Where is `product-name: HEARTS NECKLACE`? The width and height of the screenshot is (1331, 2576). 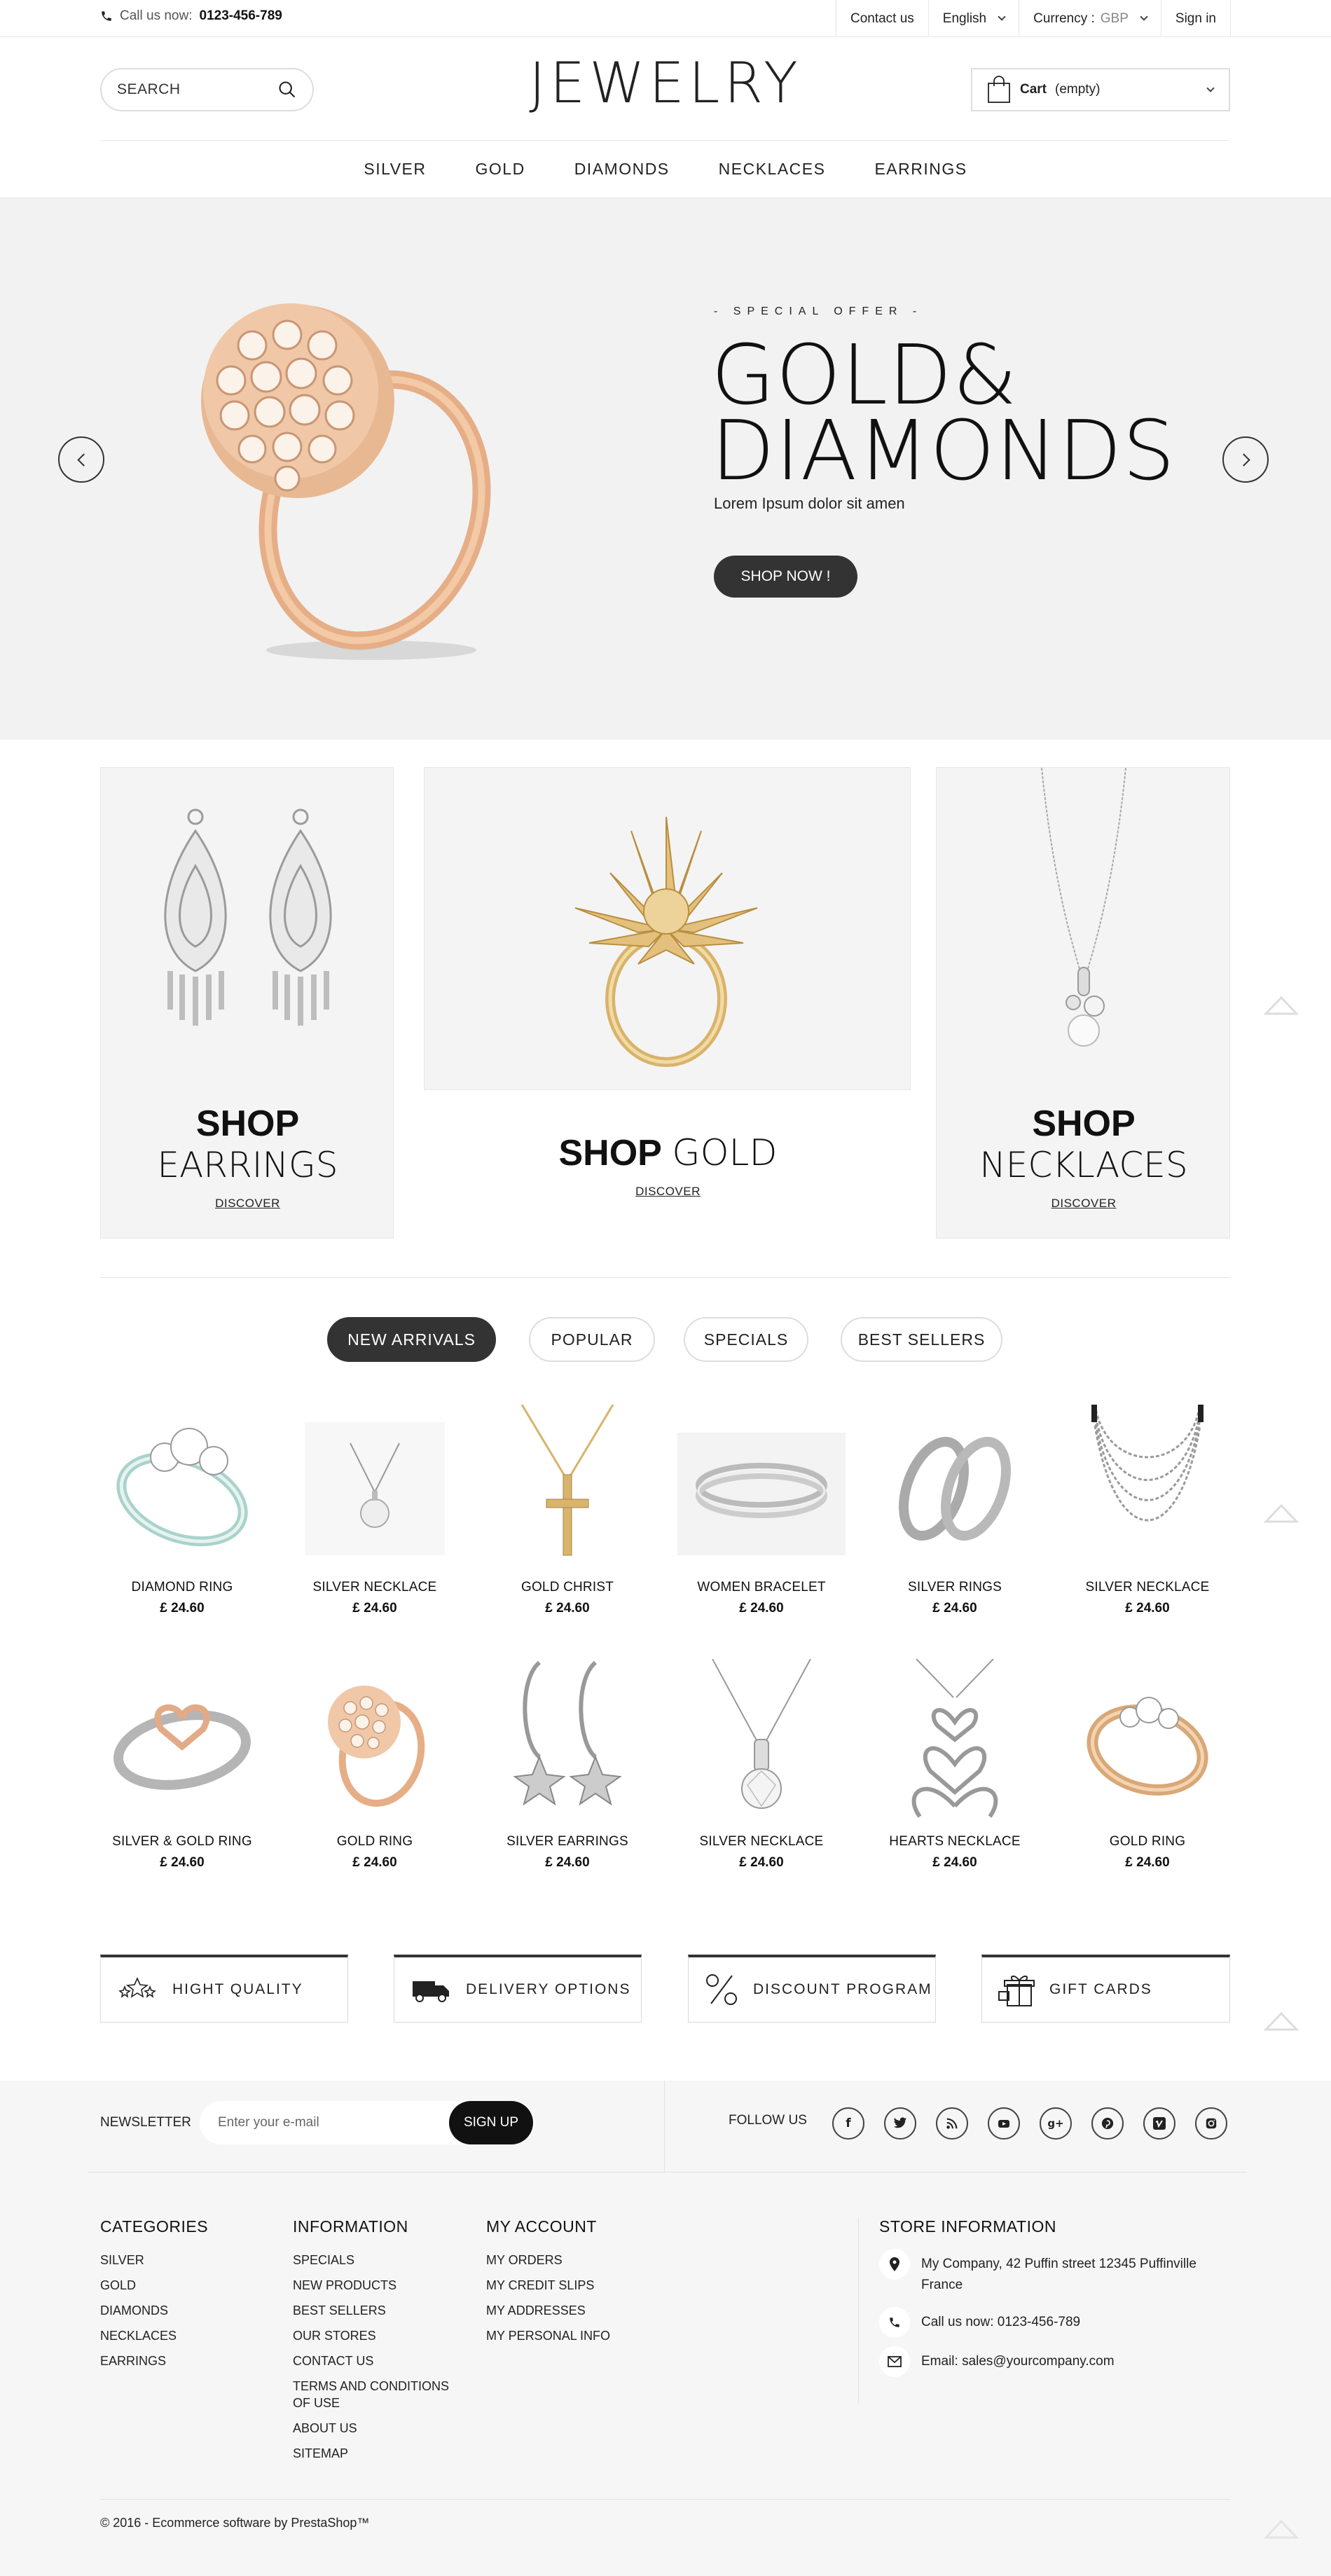
product-name: HEARTS NECKLACE is located at coordinates (955, 1842).